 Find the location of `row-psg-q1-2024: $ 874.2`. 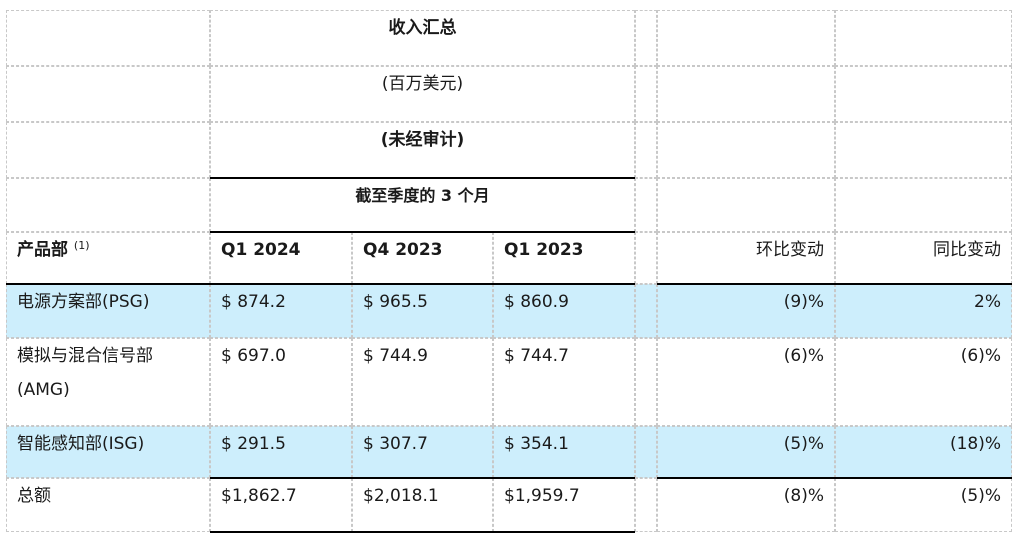

row-psg-q1-2024: $ 874.2 is located at coordinates (281, 311).